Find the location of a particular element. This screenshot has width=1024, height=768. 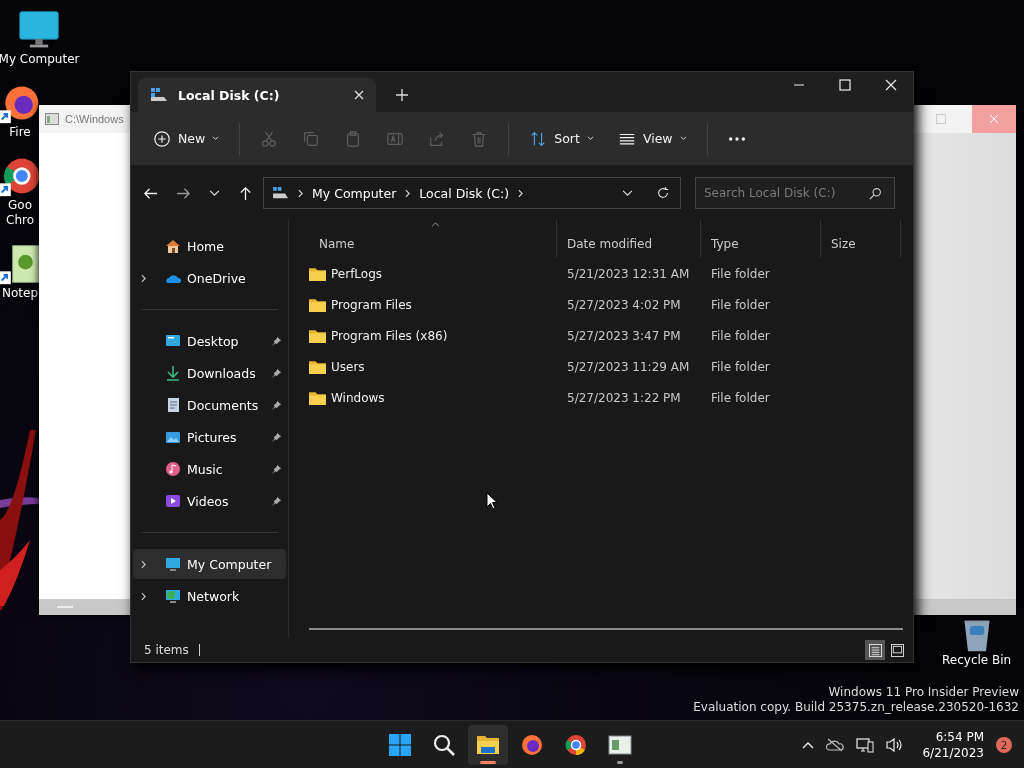

file-name: Program Files (x86) is located at coordinates (389, 335).